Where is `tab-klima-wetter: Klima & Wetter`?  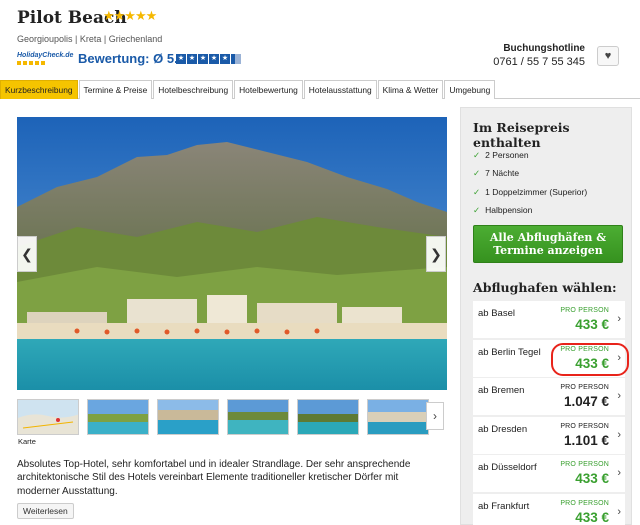 tab-klima-wetter: Klima & Wetter is located at coordinates (410, 89).